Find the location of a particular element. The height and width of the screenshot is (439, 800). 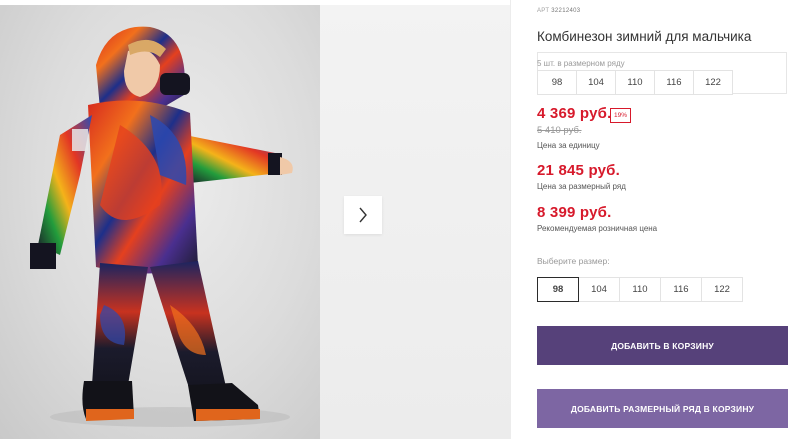

pack-size-cell: 98 is located at coordinates (557, 82).